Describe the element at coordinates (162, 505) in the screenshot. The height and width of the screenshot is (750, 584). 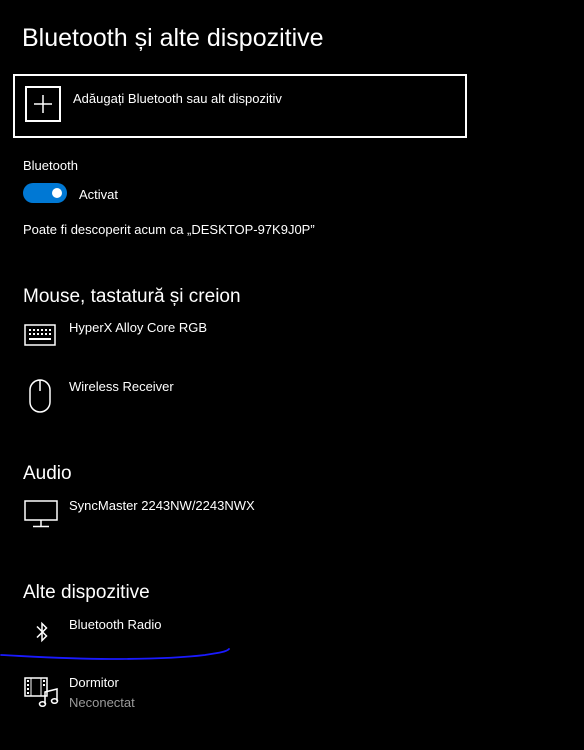
I see `device-name: SyncMaster 2243NW/2243NWX` at that location.